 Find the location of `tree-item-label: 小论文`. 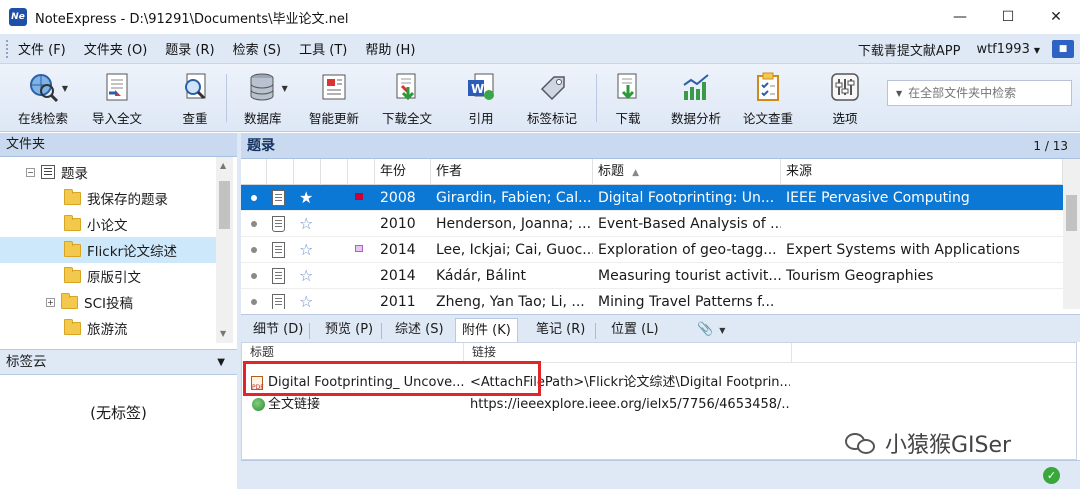

tree-item-label: 小论文 is located at coordinates (107, 226).